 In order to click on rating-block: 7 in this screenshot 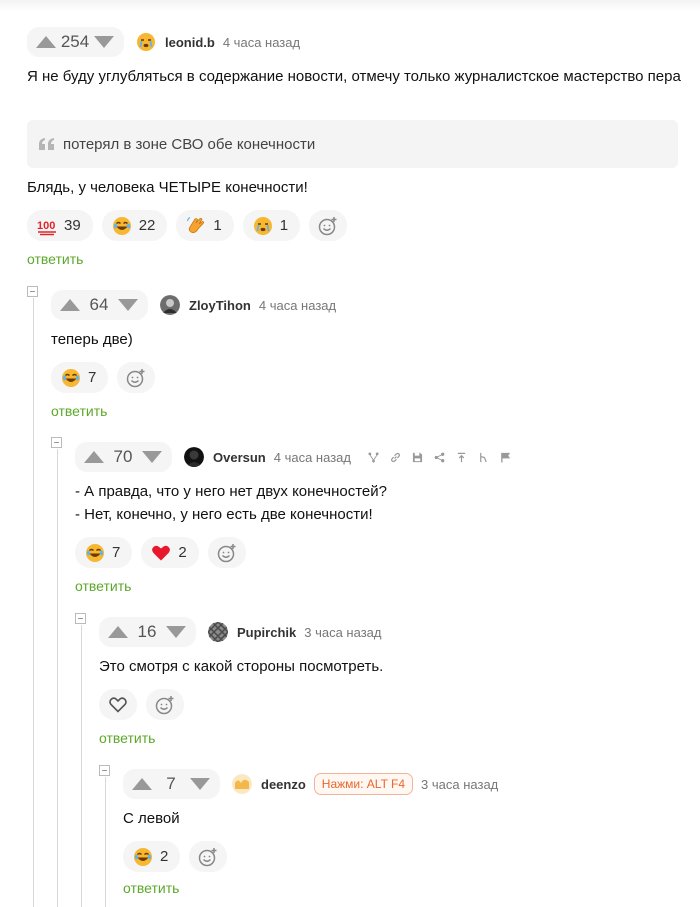, I will do `click(171, 784)`.